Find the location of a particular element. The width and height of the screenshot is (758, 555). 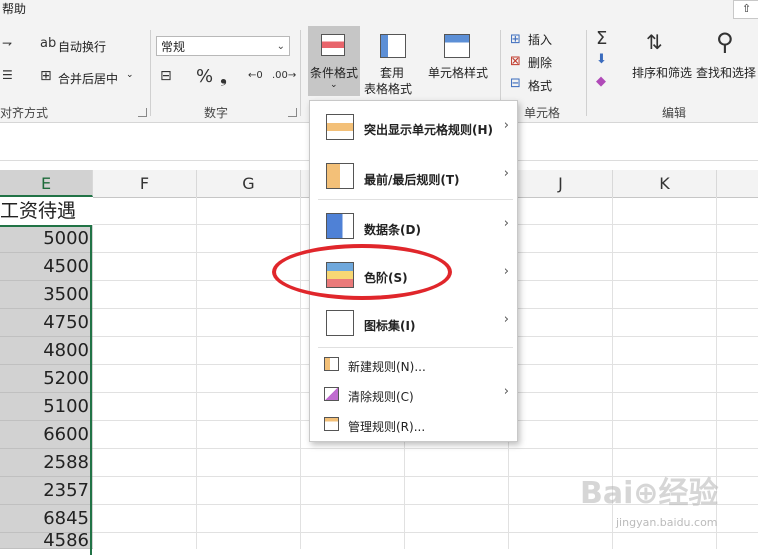

baidu-watermark-url: jingyan.baidu.com is located at coordinates (667, 522).